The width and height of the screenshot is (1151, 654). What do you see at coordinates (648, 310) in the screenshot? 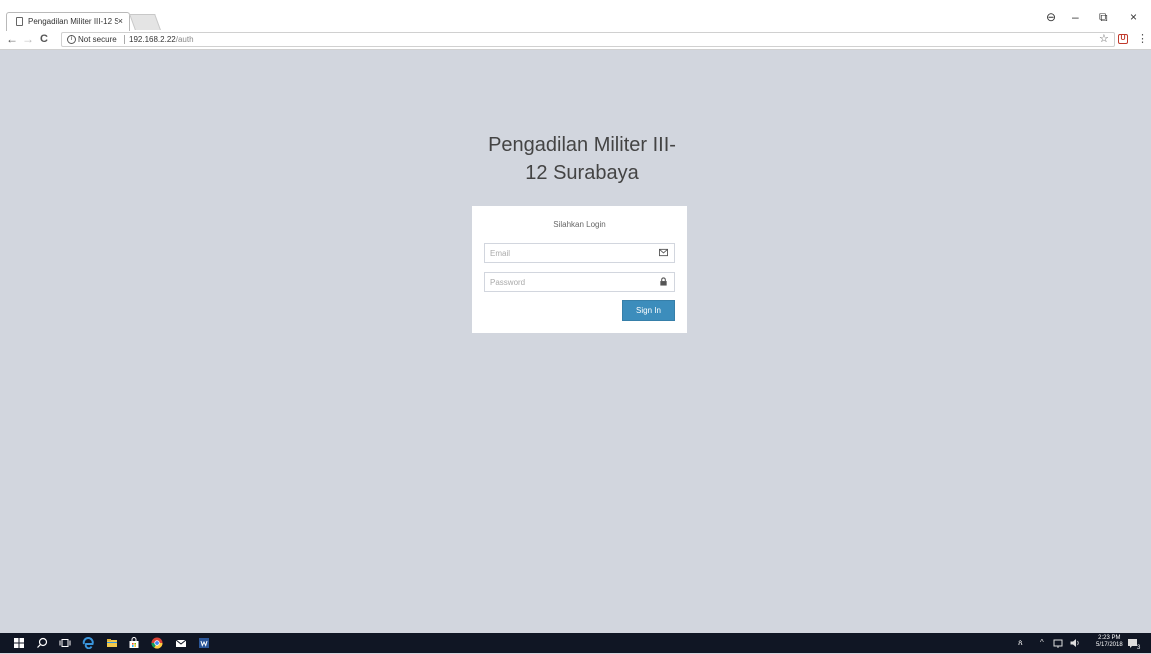
I see `sign-in-button: Sign In` at bounding box center [648, 310].